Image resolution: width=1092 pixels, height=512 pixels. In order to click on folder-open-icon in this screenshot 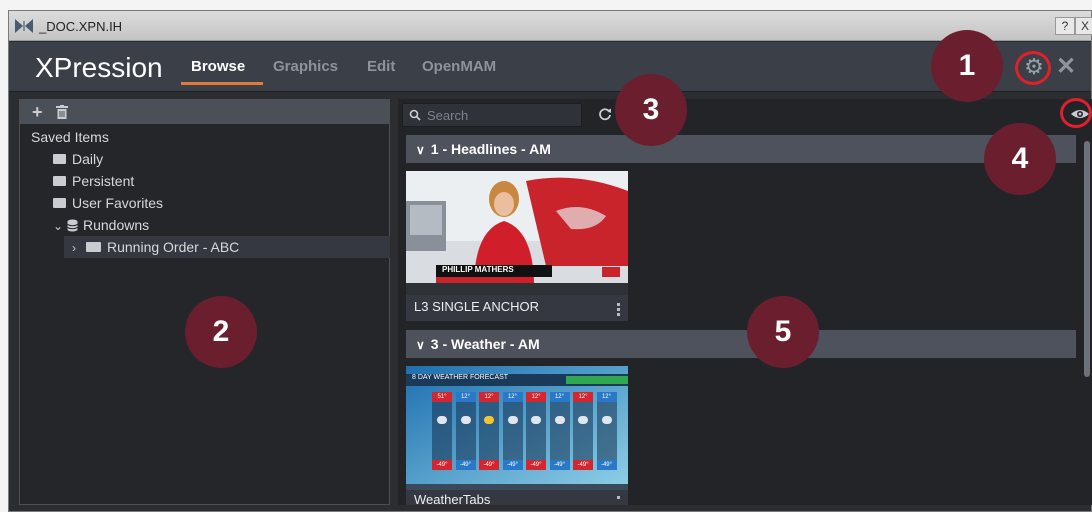, I will do `click(93, 247)`.